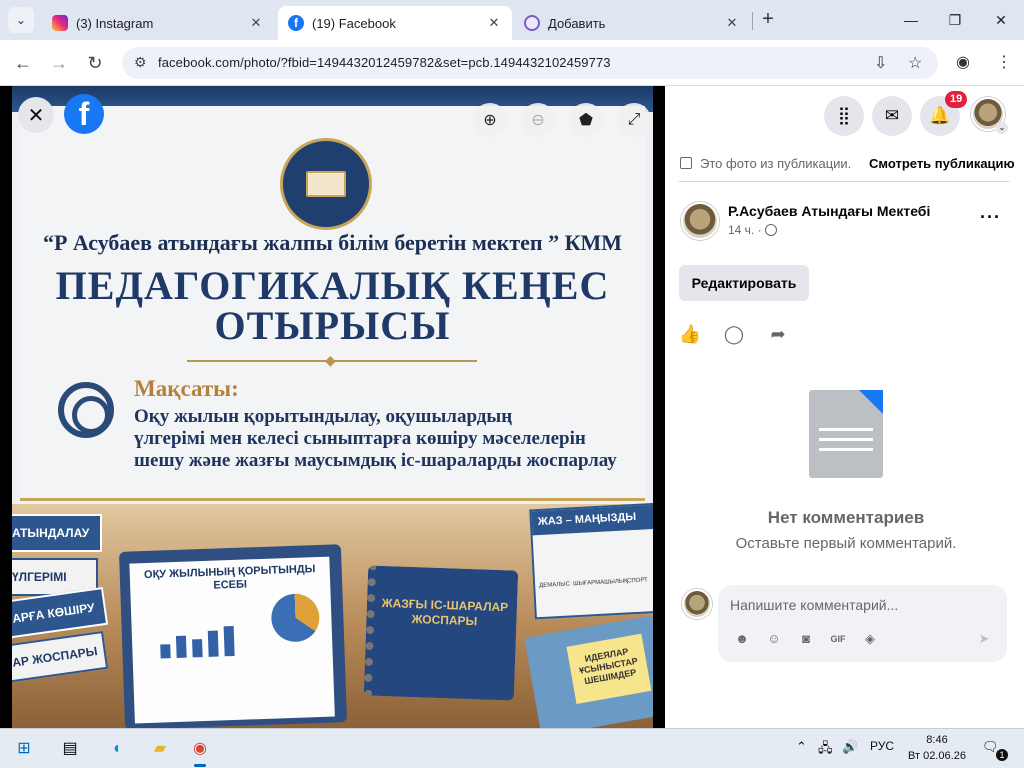 This screenshot has width=1024, height=768. I want to click on site-info-icon: ⚙, so click(140, 62).